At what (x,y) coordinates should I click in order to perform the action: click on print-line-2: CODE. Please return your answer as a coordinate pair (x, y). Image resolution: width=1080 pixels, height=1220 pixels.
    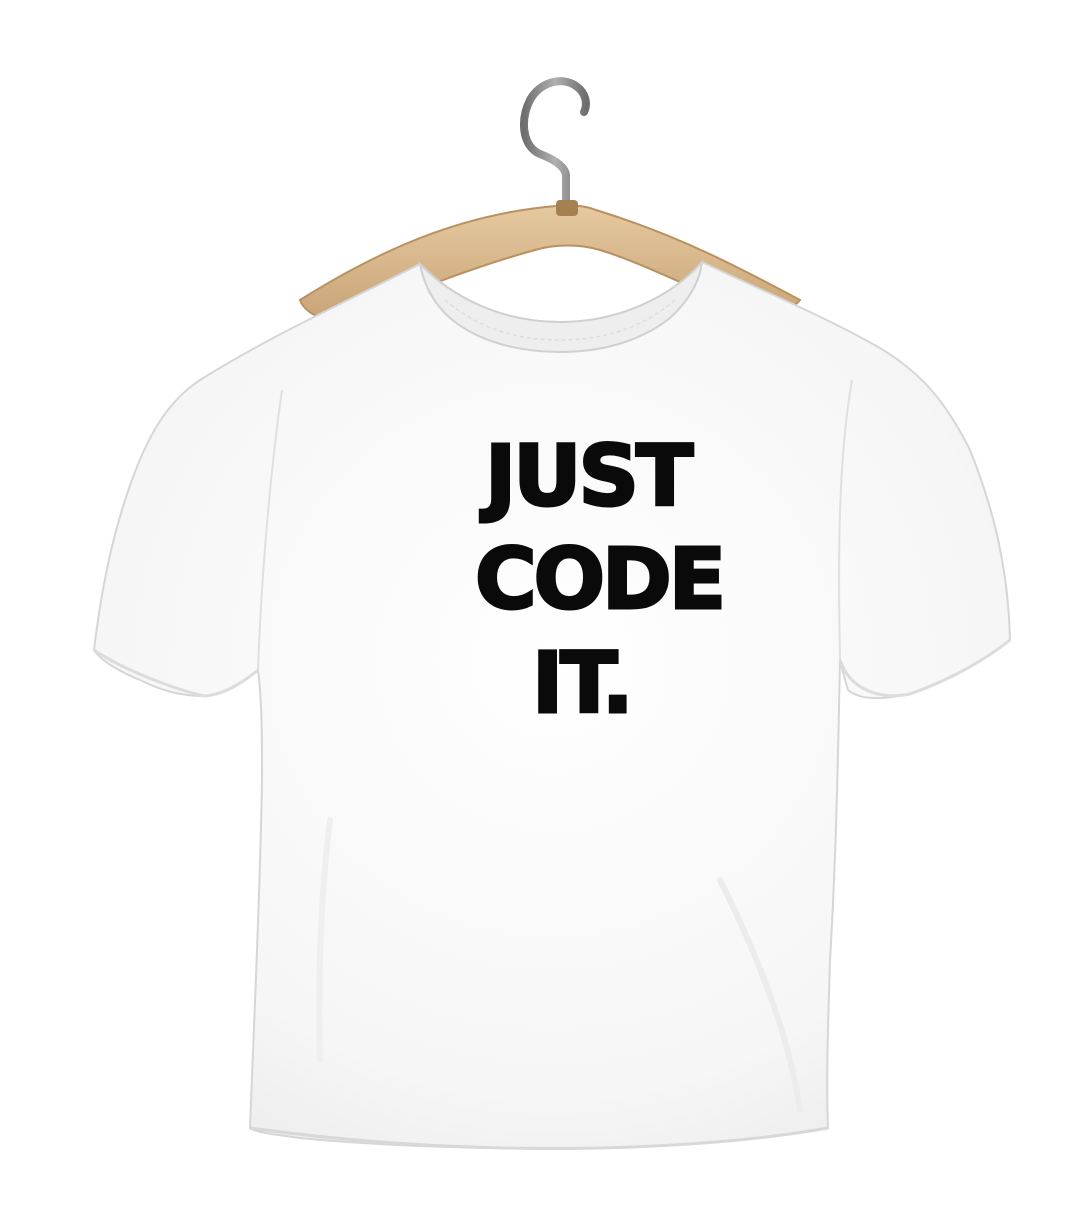
    Looking at the image, I should click on (599, 579).